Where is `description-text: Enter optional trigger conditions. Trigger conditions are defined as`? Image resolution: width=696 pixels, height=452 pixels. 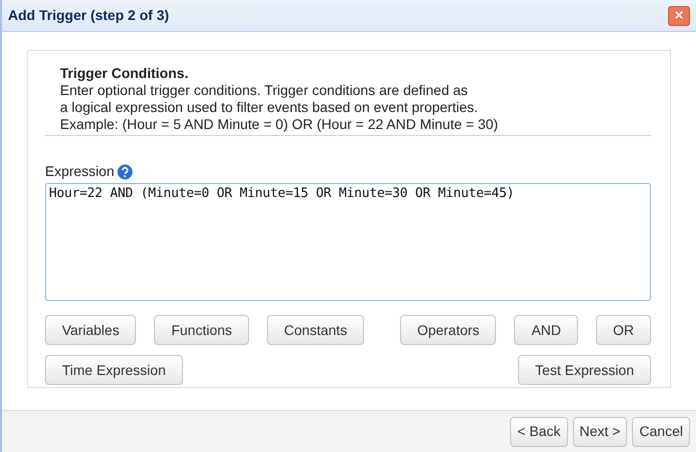
description-text: Enter optional trigger conditions. Trigger conditions are defined as is located at coordinates (264, 90).